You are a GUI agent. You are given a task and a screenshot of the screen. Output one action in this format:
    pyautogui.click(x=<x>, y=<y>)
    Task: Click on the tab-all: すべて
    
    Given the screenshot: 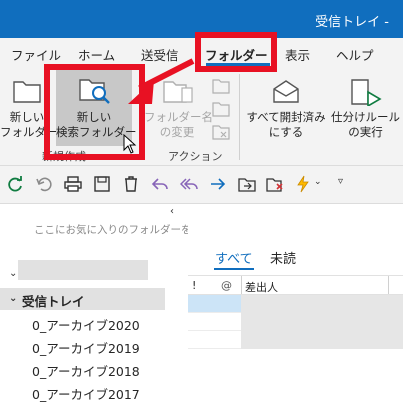 What is the action you would take?
    pyautogui.click(x=234, y=257)
    